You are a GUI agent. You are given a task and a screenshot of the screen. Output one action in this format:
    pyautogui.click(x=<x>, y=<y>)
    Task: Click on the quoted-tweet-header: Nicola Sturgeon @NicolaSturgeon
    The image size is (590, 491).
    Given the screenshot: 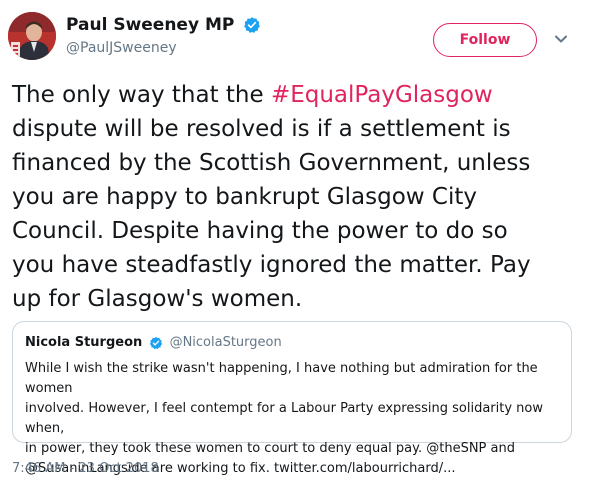 What is the action you would take?
    pyautogui.click(x=292, y=343)
    